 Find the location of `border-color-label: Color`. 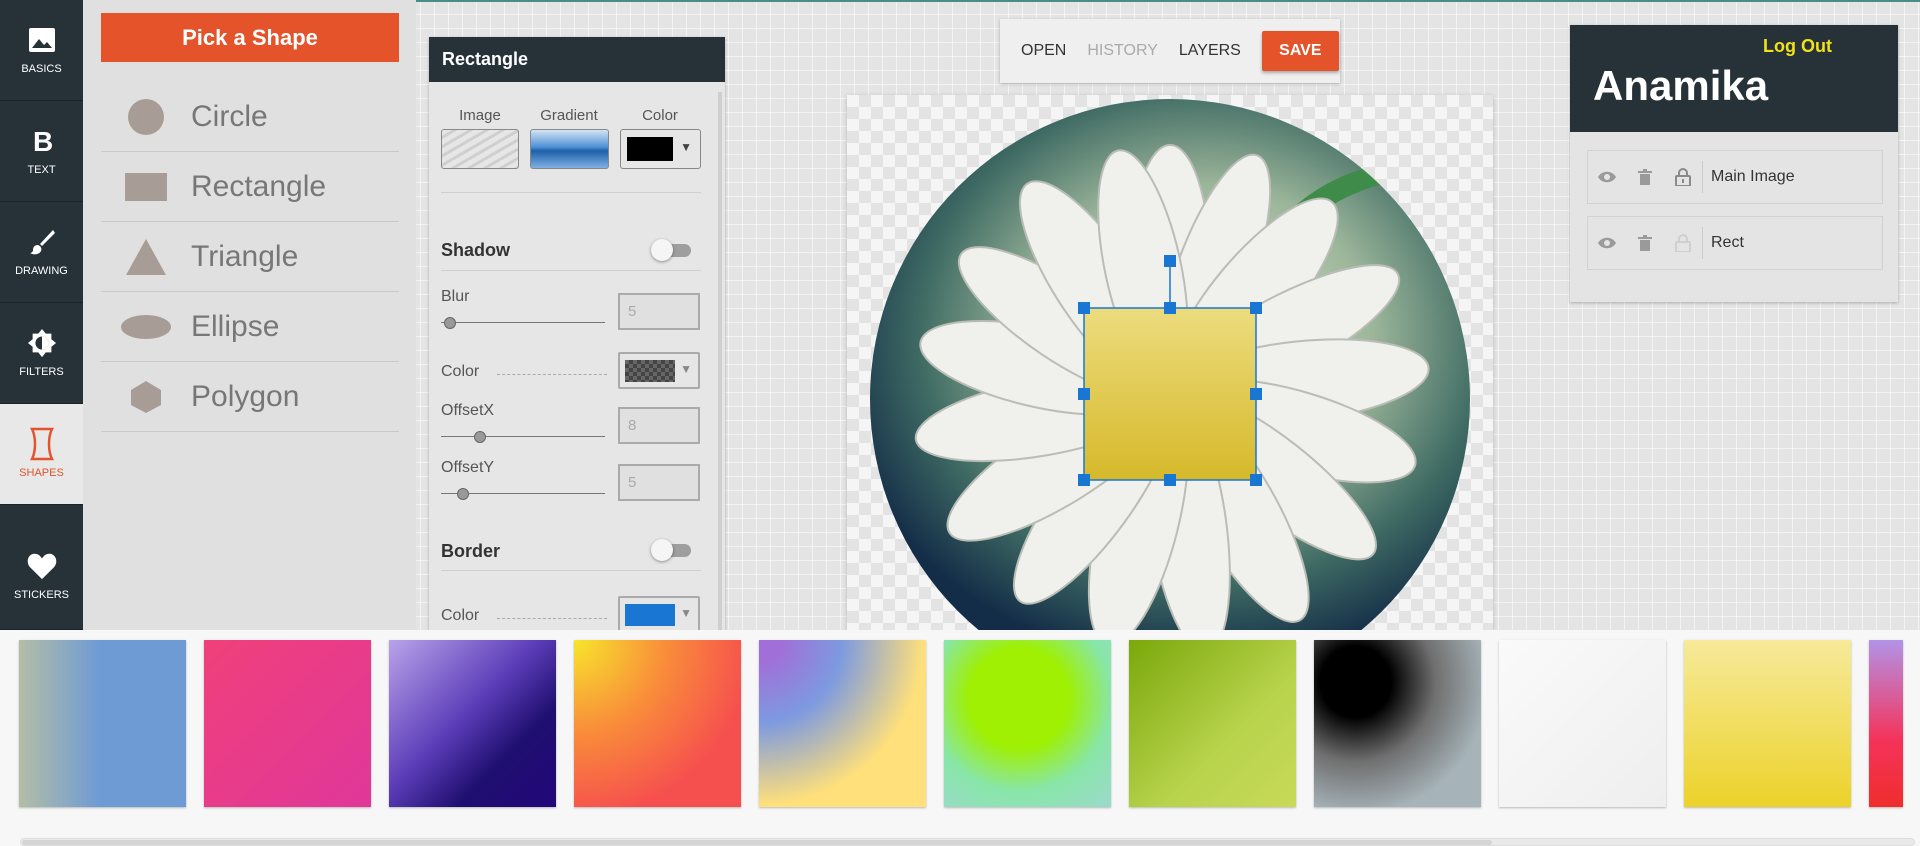

border-color-label: Color is located at coordinates (460, 615).